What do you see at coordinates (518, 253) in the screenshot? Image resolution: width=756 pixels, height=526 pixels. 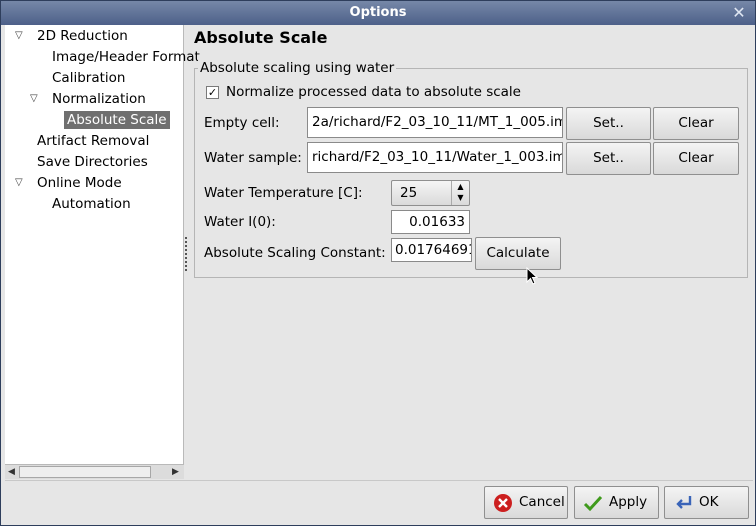 I see `calculate-button: Calculate` at bounding box center [518, 253].